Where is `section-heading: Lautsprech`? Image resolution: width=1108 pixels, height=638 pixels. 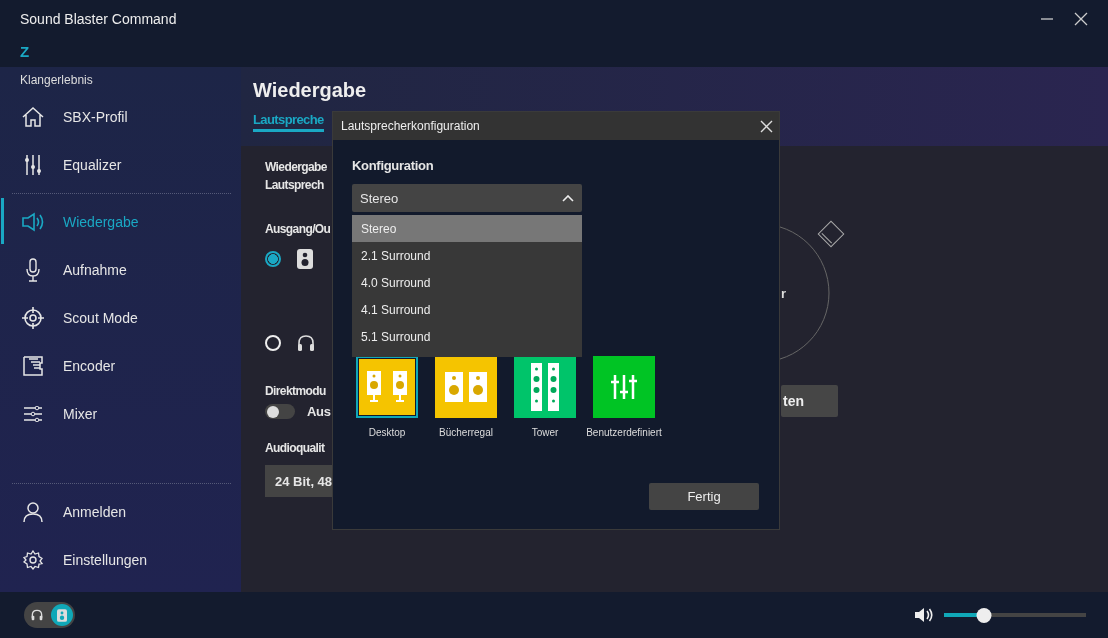 section-heading: Lautsprech is located at coordinates (294, 185).